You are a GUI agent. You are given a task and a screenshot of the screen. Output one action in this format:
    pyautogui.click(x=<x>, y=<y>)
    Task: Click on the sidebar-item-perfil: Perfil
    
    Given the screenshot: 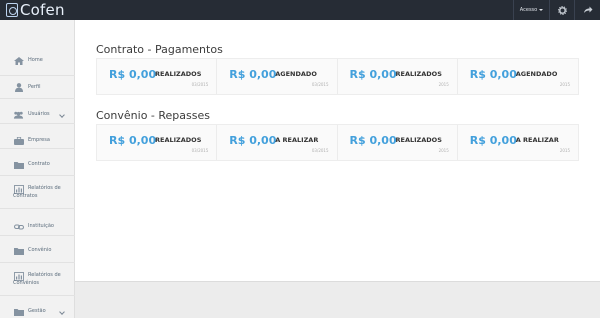 What is the action you would take?
    pyautogui.click(x=37, y=87)
    